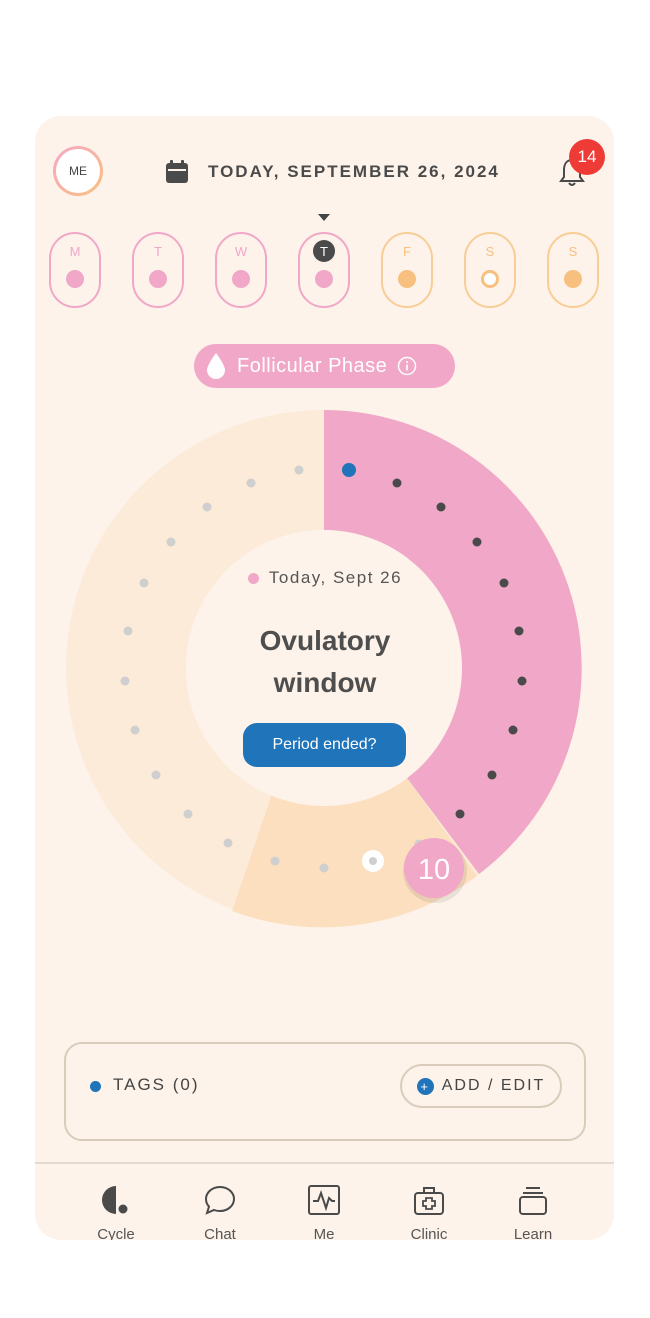 Image resolution: width=650 pixels, height=1318 pixels. What do you see at coordinates (220, 1200) in the screenshot?
I see `chat-icon` at bounding box center [220, 1200].